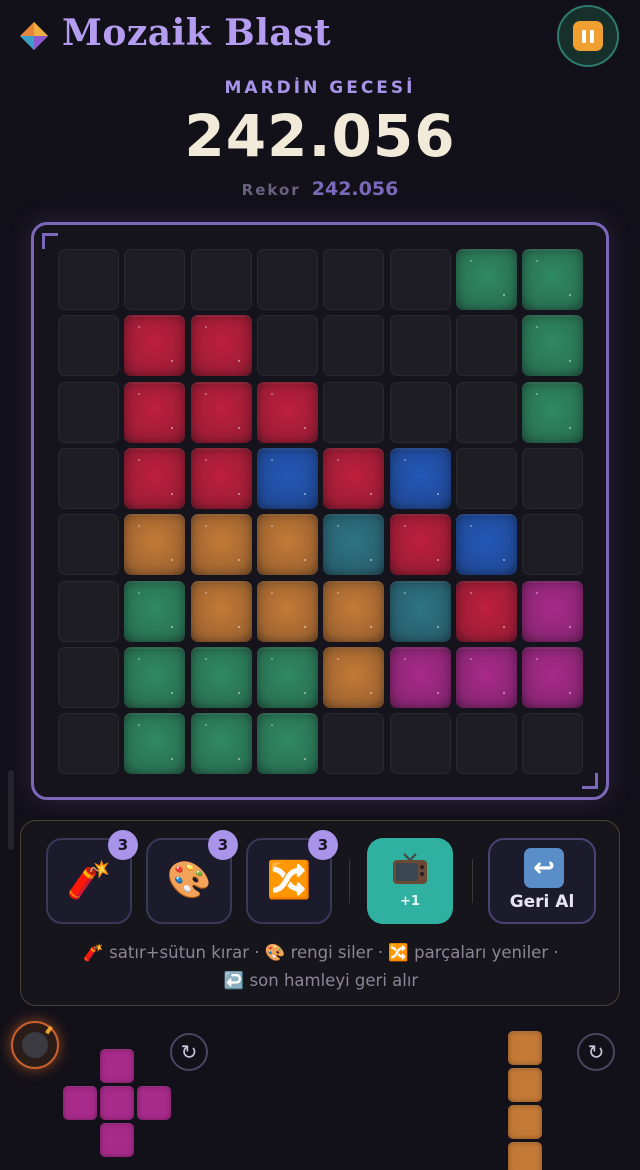 The height and width of the screenshot is (1170, 640). What do you see at coordinates (289, 880) in the screenshot?
I see `shuffle-icon: 🔀` at bounding box center [289, 880].